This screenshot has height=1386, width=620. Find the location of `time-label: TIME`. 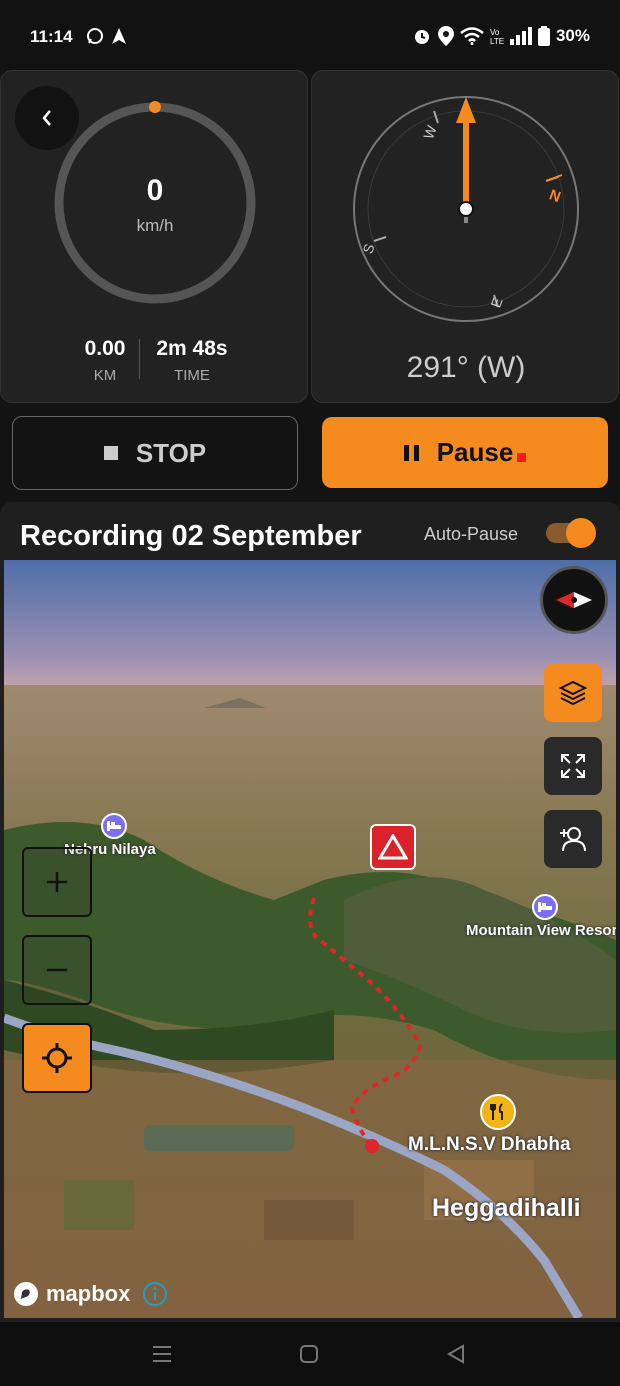

time-label: TIME is located at coordinates (192, 375).